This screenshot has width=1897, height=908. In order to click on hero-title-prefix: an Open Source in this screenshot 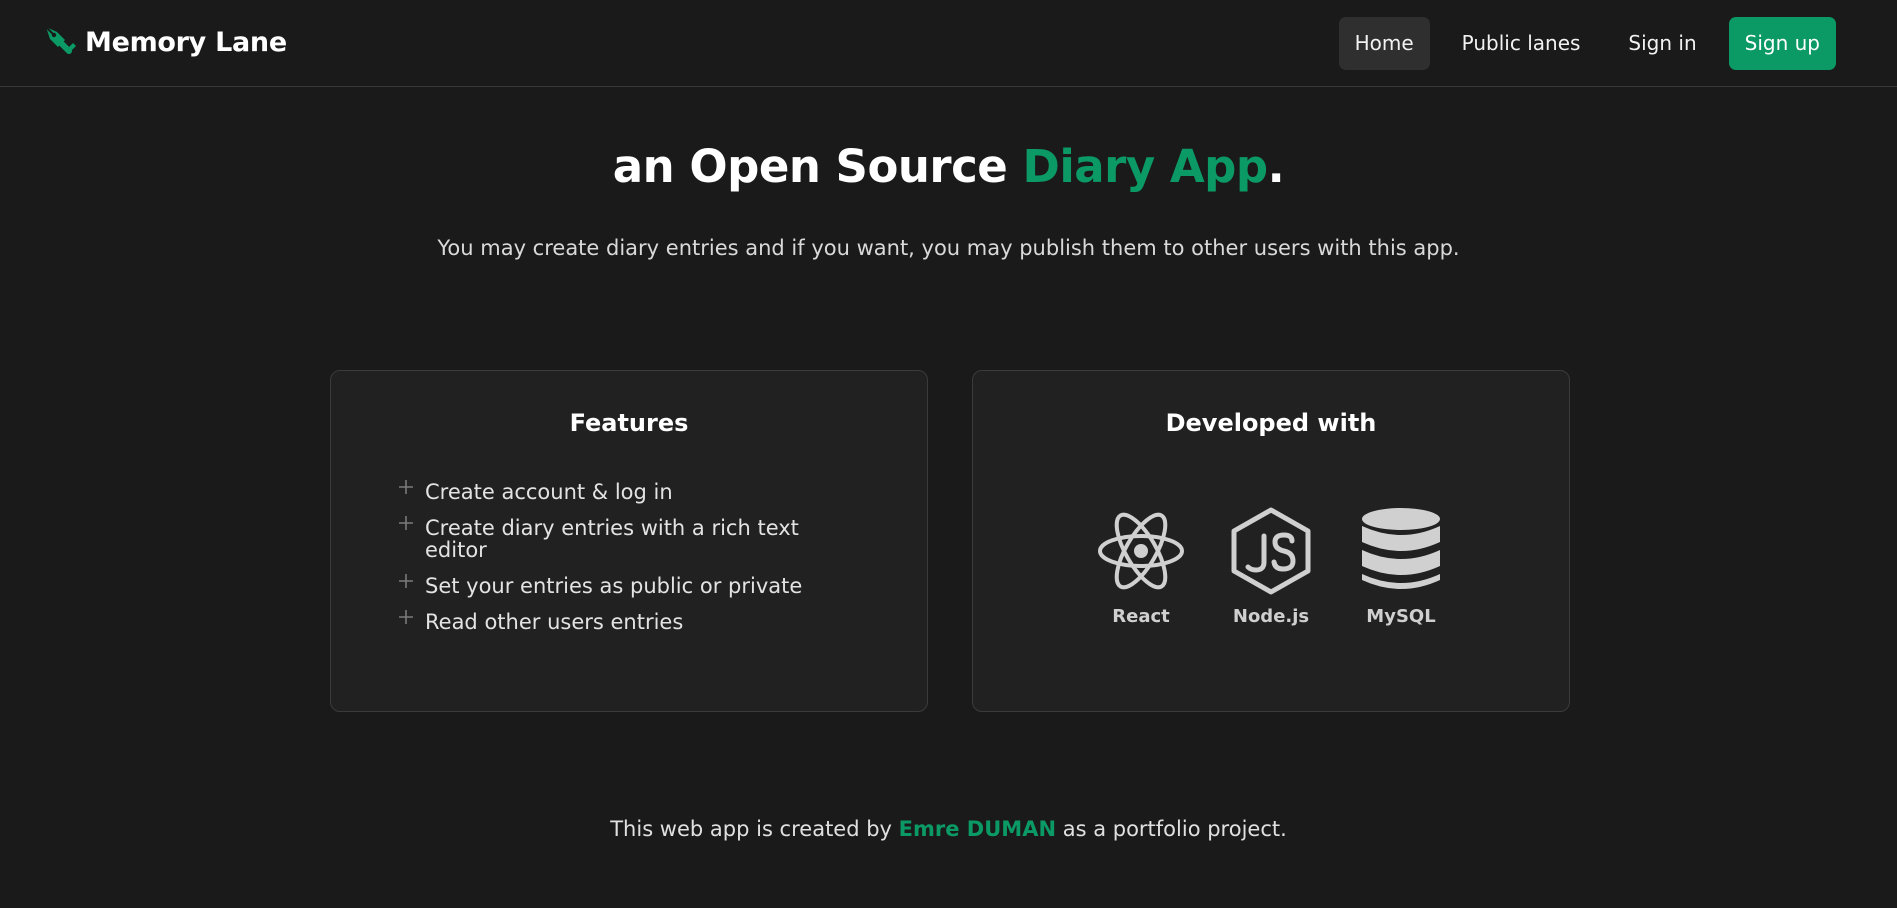, I will do `click(817, 166)`.